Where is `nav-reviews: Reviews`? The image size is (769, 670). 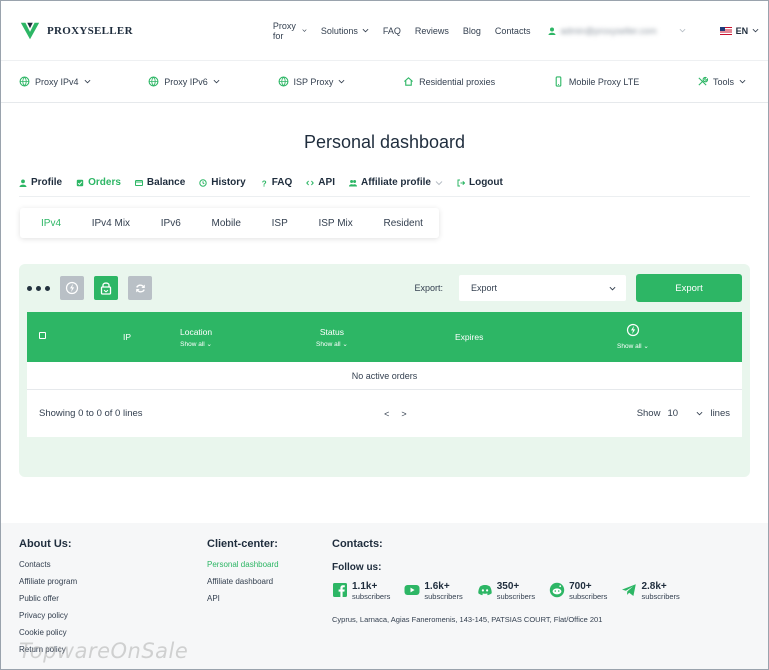
nav-reviews: Reviews is located at coordinates (432, 31).